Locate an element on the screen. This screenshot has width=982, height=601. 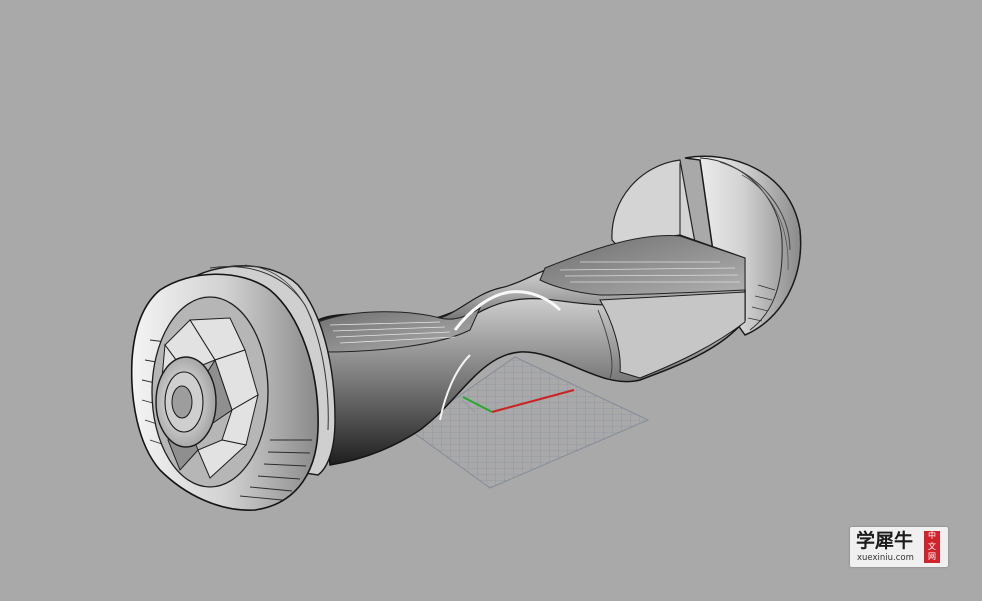
watermark-seal: 中文网 is located at coordinates (932, 547).